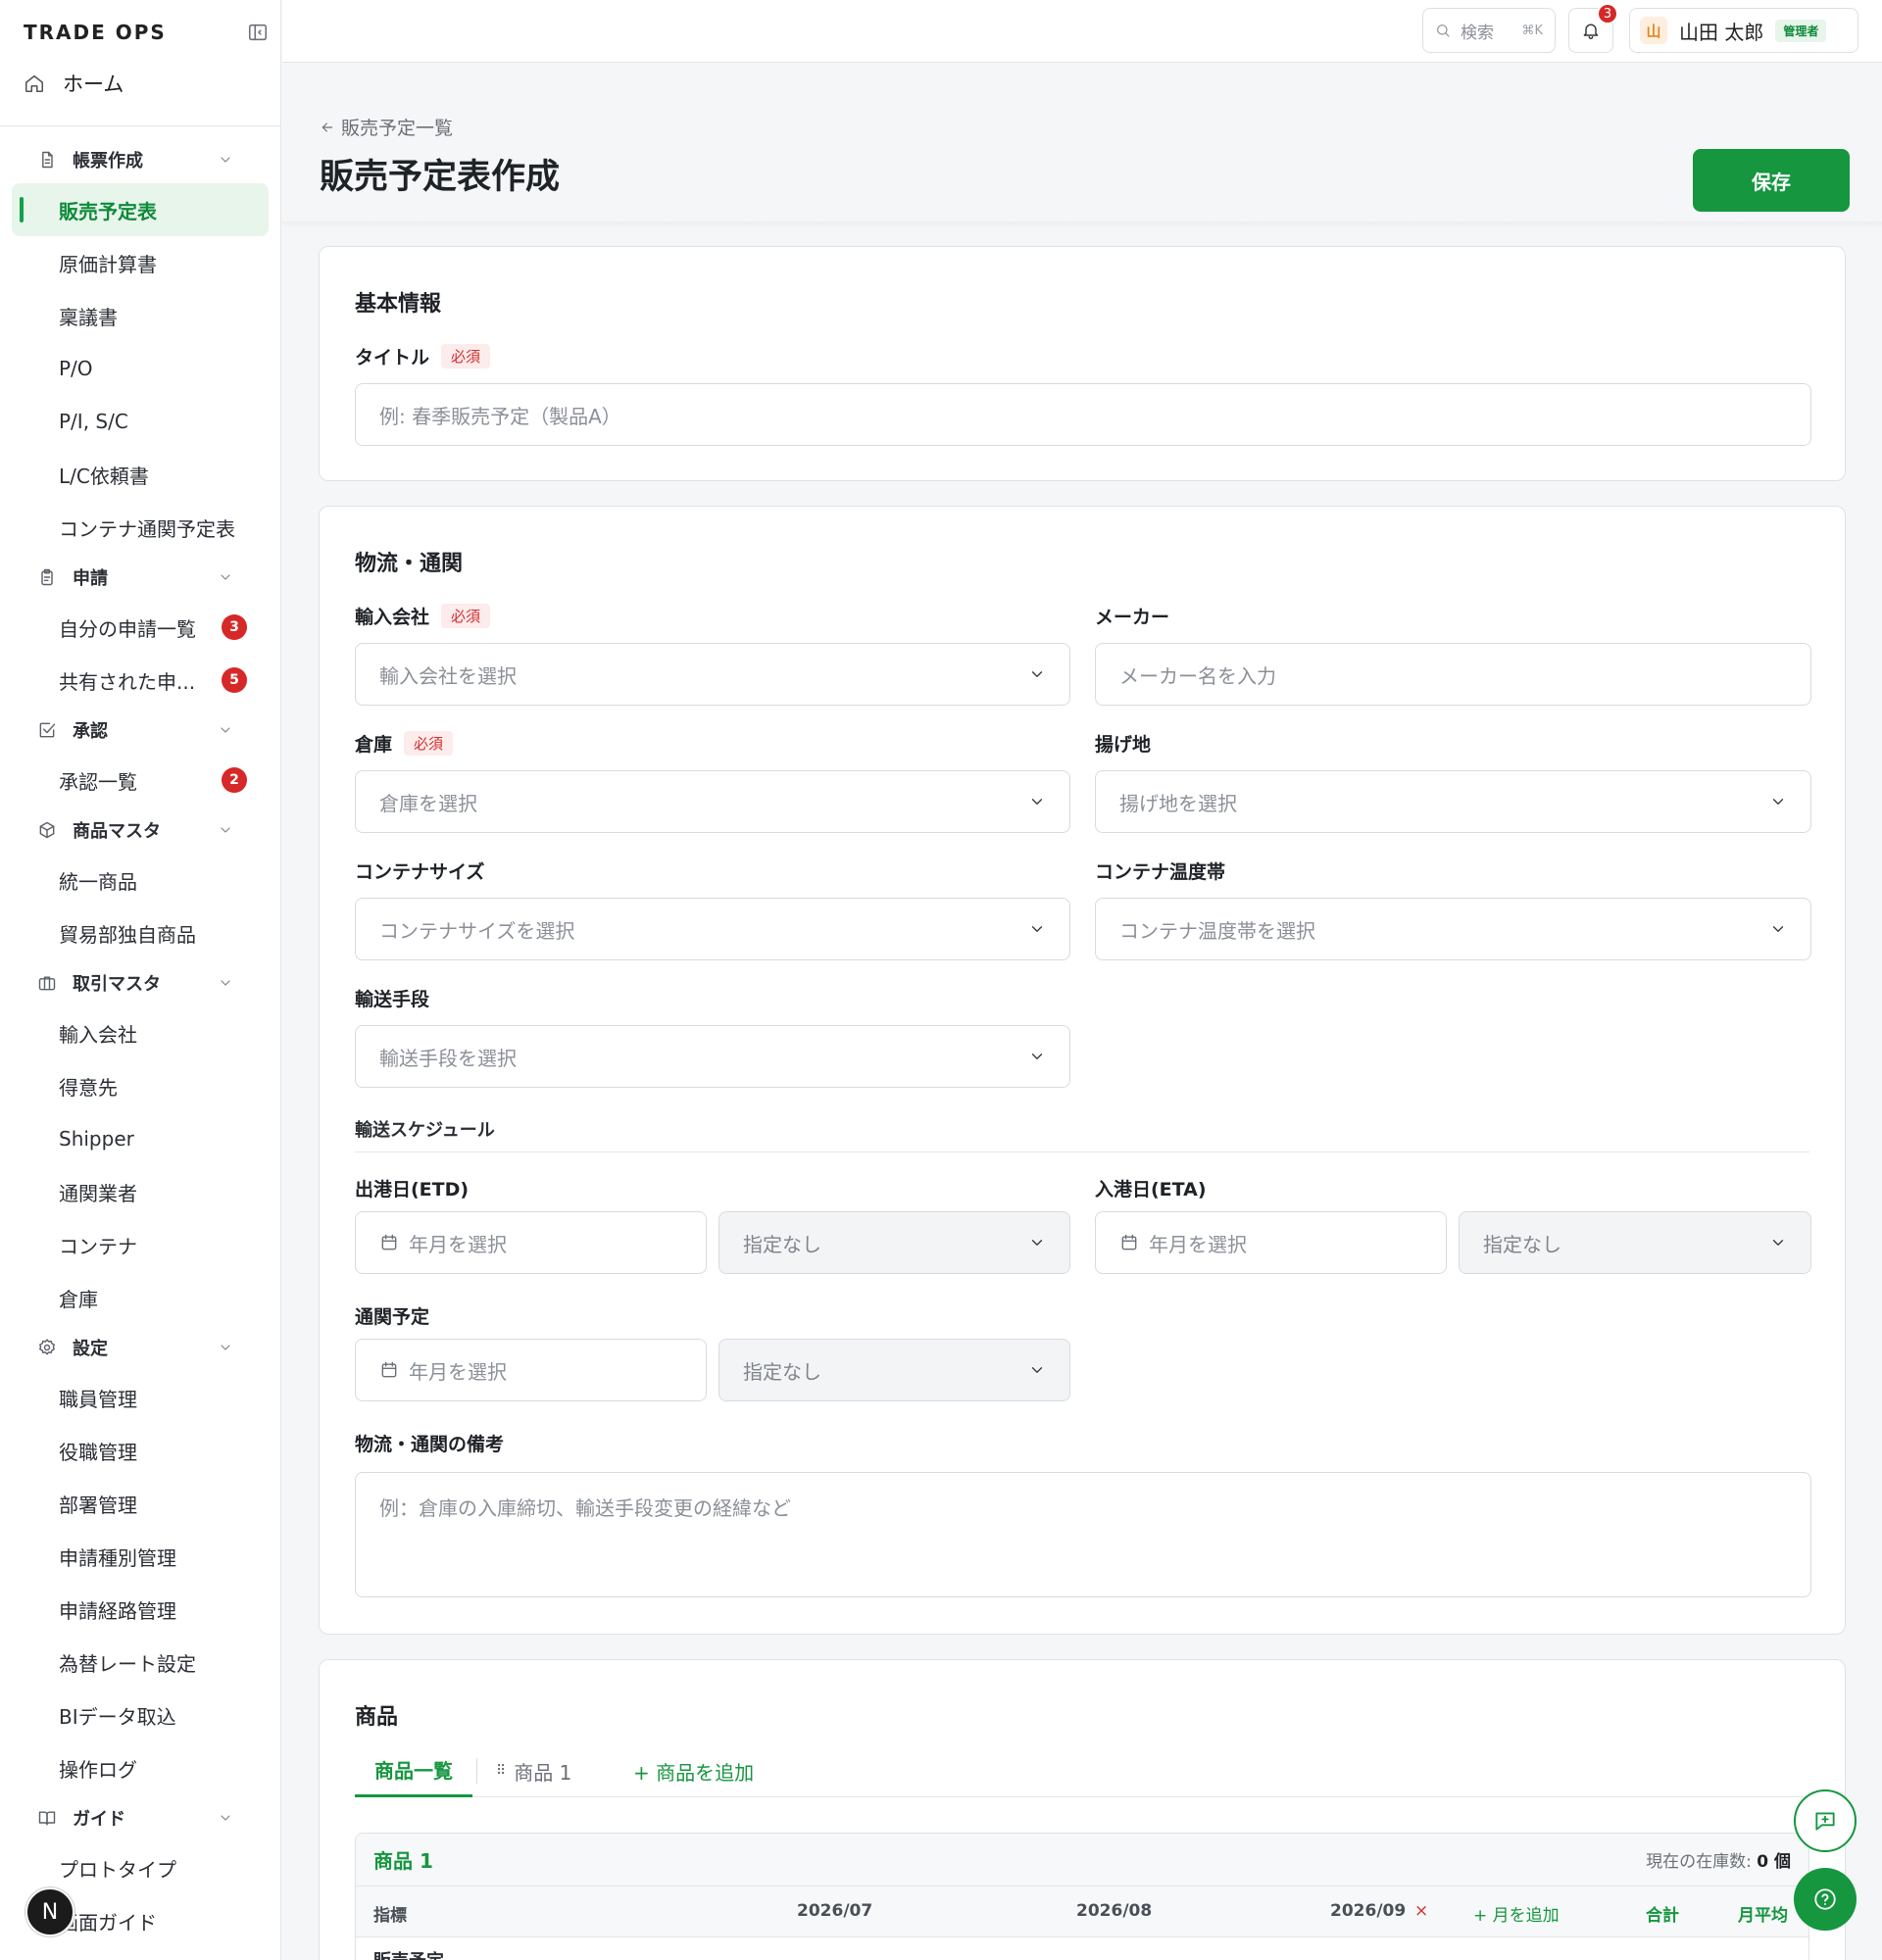 This screenshot has height=1960, width=1882. What do you see at coordinates (140, 780) in the screenshot?
I see `sidebar-item: 承認一覧 2` at bounding box center [140, 780].